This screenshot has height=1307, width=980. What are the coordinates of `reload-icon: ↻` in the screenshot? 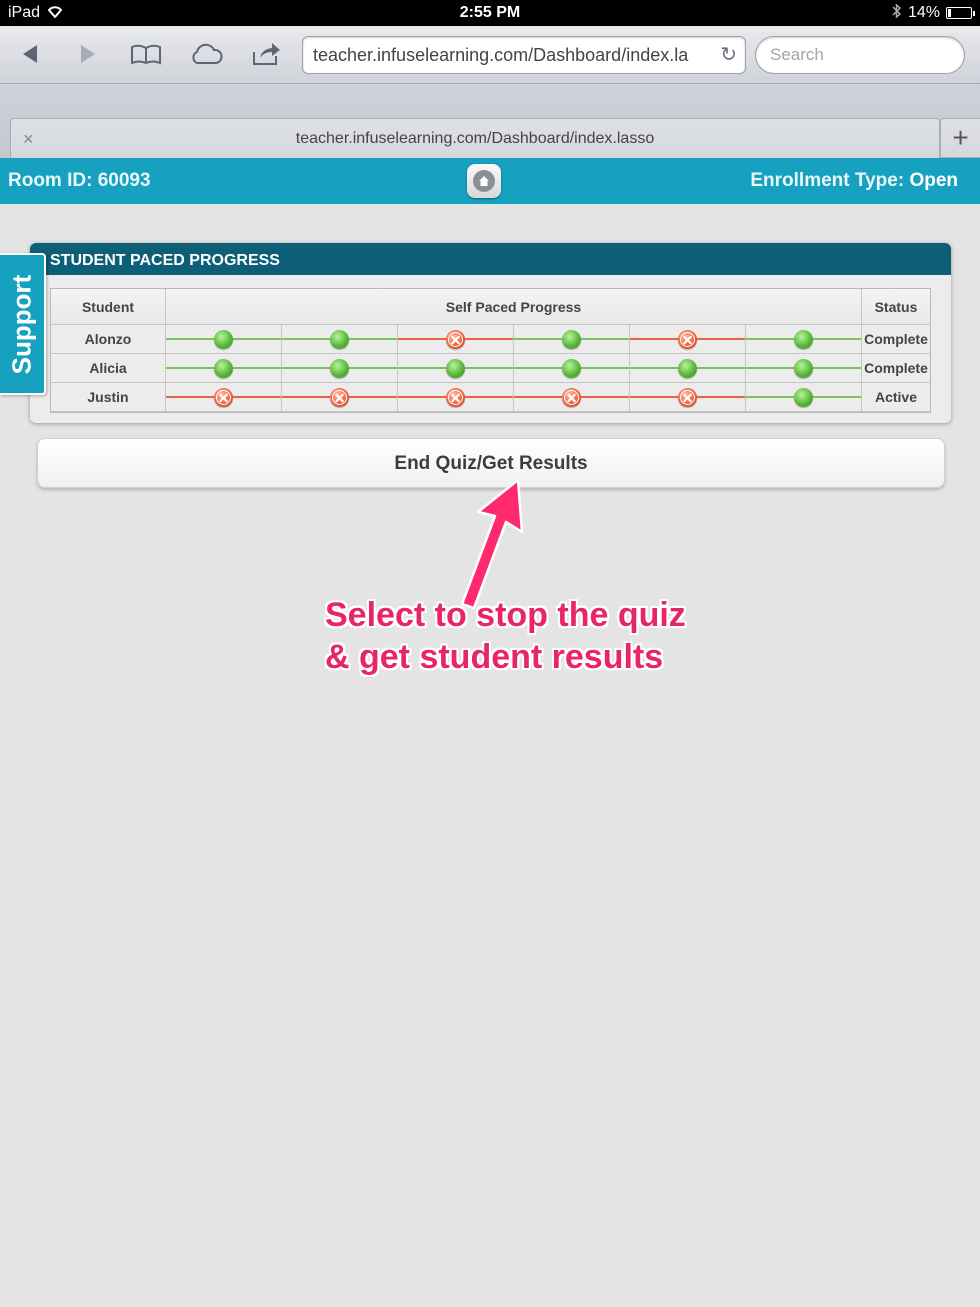 It's located at (728, 55).